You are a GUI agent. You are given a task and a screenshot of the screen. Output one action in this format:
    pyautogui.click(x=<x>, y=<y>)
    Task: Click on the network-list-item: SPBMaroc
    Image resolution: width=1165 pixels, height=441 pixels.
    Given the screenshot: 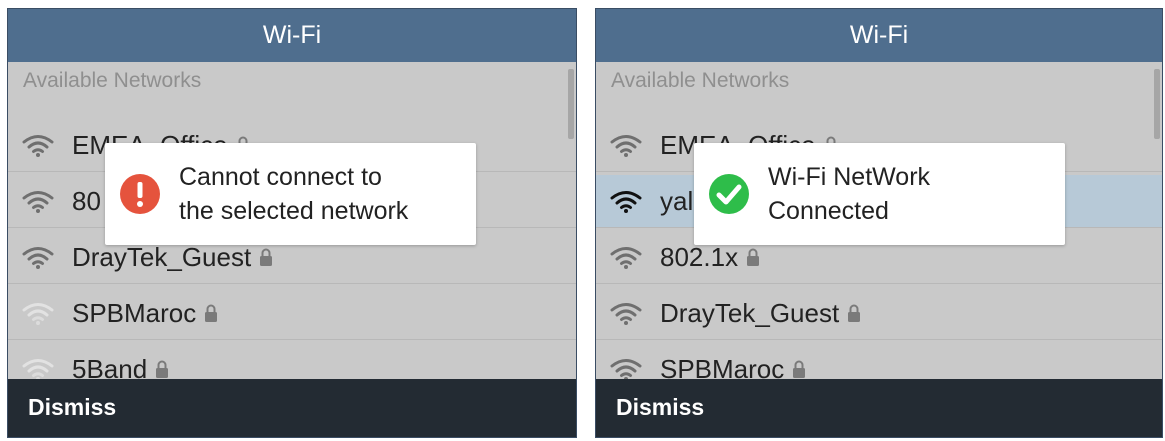 What is the action you would take?
    pyautogui.click(x=292, y=313)
    